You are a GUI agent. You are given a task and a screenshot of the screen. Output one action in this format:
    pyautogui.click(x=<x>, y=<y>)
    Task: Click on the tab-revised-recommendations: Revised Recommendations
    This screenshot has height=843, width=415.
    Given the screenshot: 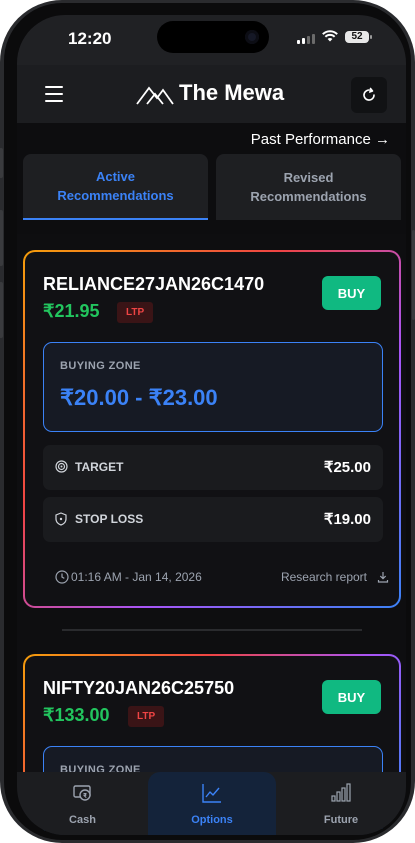 What is the action you would take?
    pyautogui.click(x=308, y=187)
    